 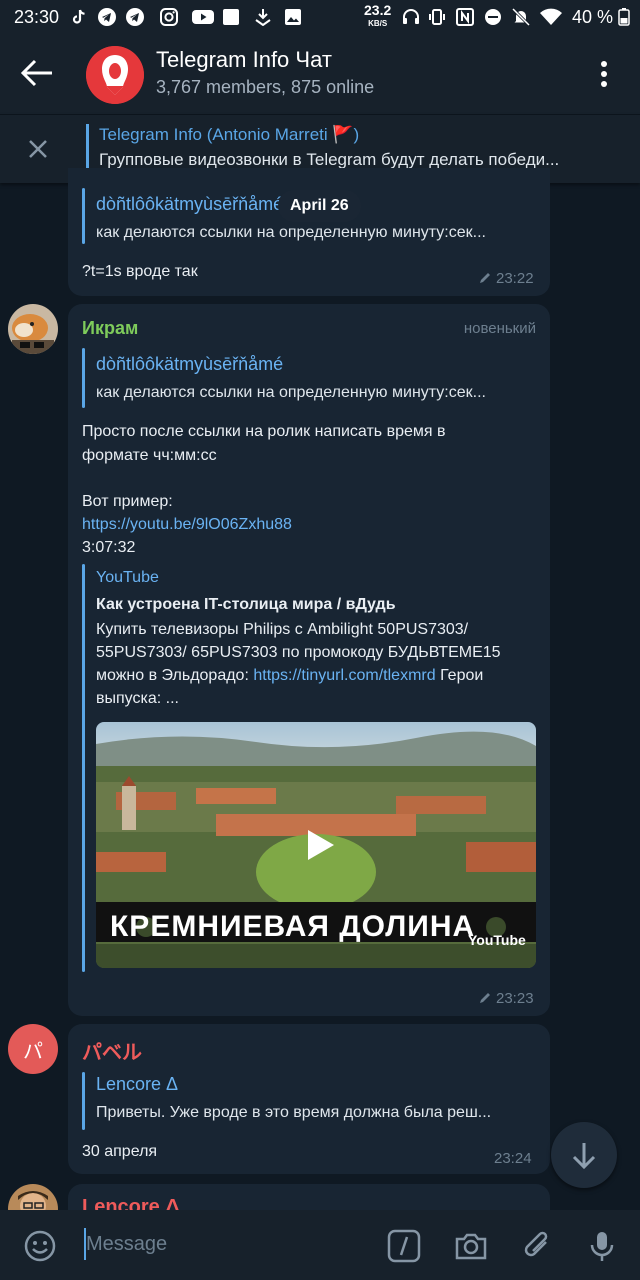 What do you see at coordinates (319, 206) in the screenshot?
I see `date-pill: April 26` at bounding box center [319, 206].